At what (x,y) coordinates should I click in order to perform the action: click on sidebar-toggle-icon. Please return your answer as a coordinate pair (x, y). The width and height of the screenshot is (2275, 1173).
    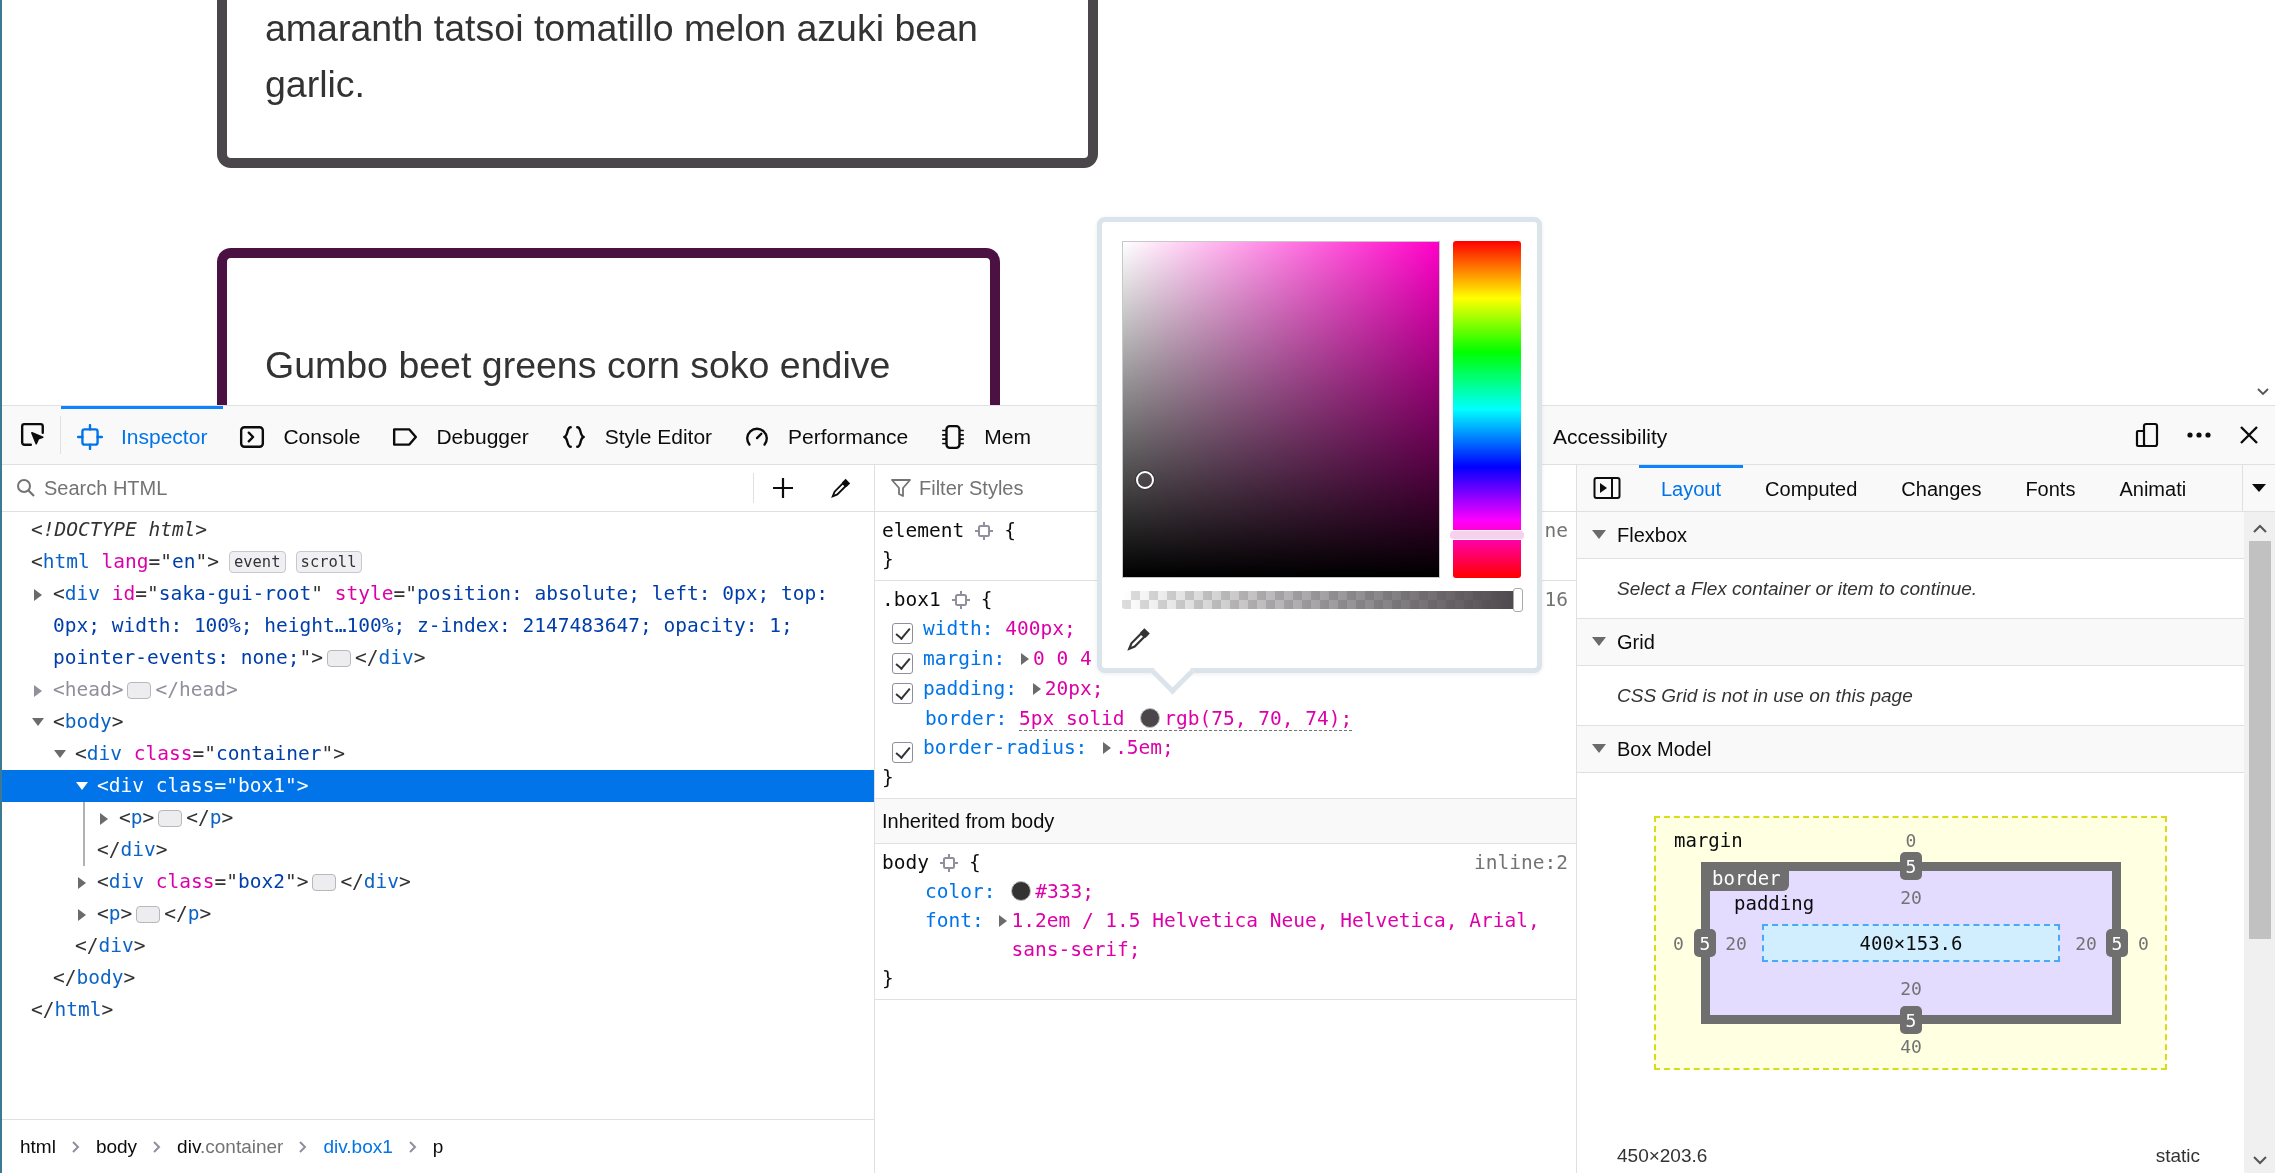
    Looking at the image, I should click on (1607, 488).